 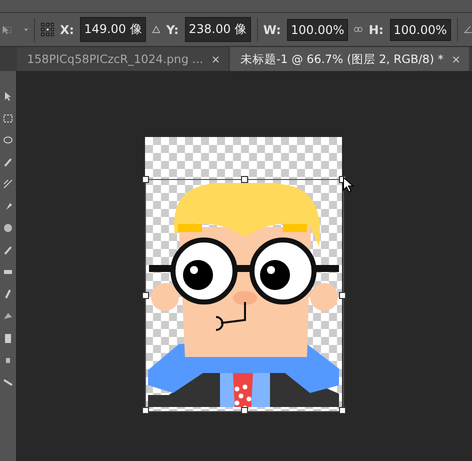 I want to click on field-label: Y:, so click(x=172, y=29).